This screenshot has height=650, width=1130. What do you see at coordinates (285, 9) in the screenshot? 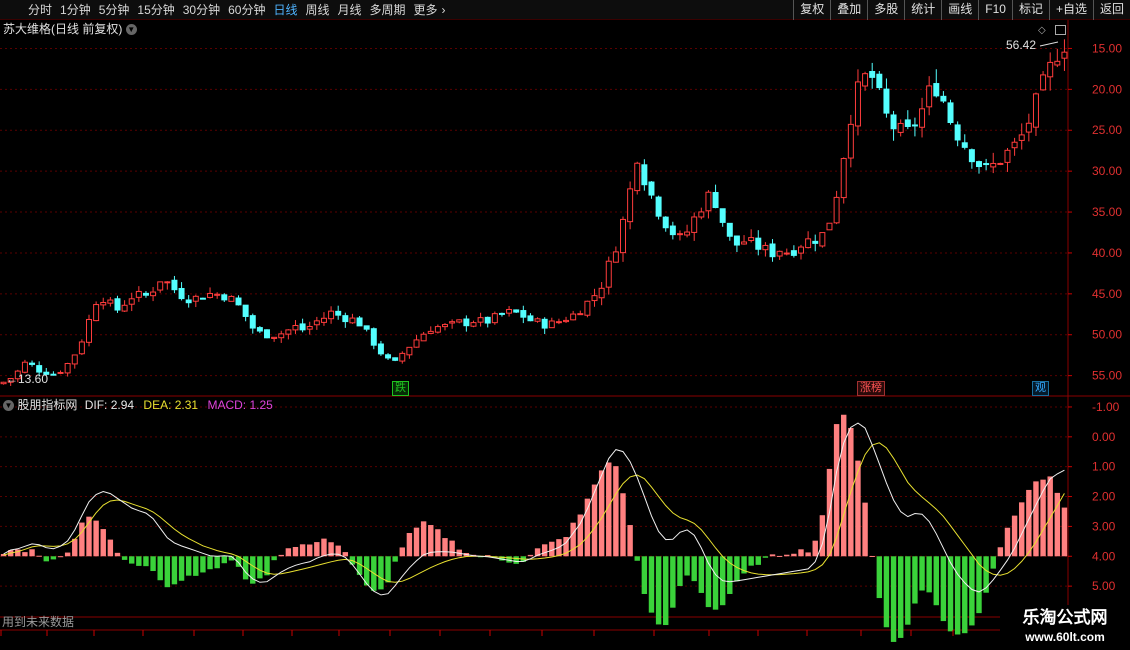
I see `period-tab-6: 日线` at bounding box center [285, 9].